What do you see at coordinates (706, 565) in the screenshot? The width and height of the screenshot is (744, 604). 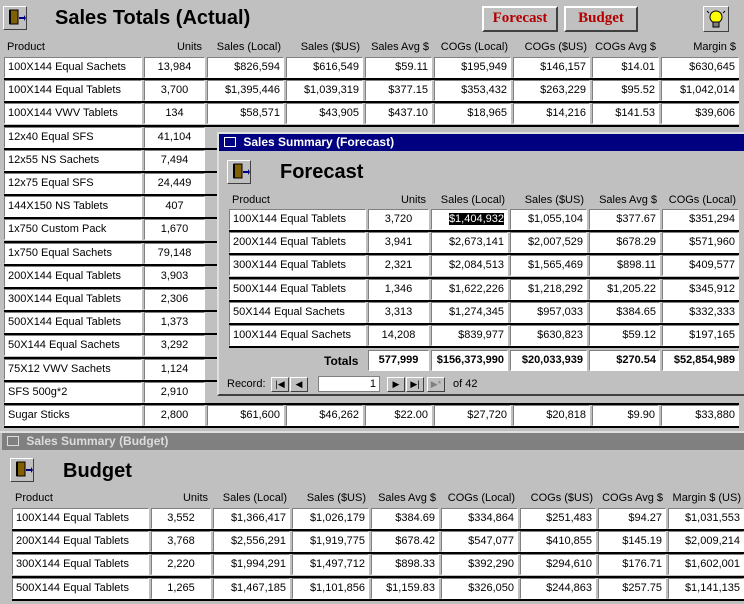 I see `value-cell: $1,602,001` at bounding box center [706, 565].